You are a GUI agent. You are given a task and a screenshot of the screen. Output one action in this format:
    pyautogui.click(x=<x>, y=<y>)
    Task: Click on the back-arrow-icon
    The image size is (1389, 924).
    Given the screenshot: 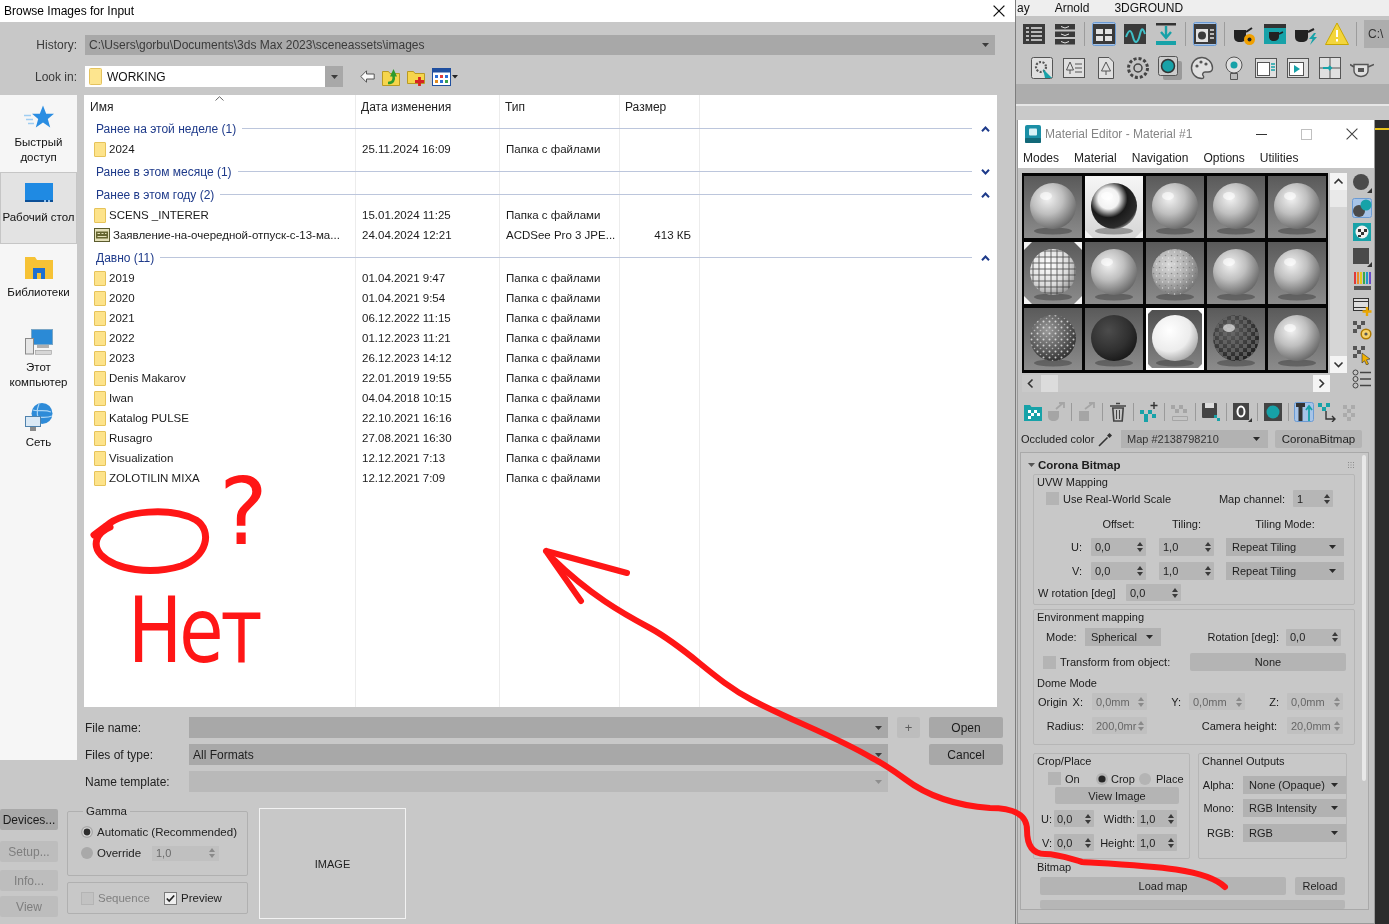 What is the action you would take?
    pyautogui.click(x=367, y=76)
    